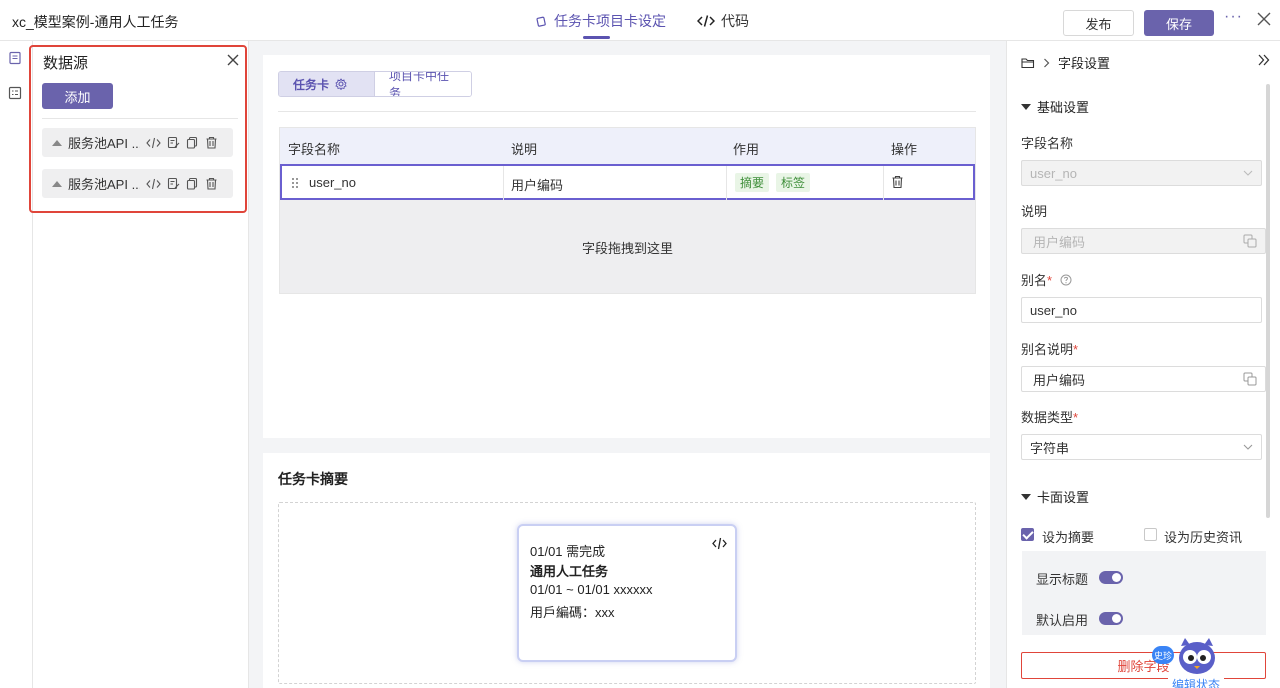 The height and width of the screenshot is (688, 1280). I want to click on preview-date-range: 01/01 ~ 01/01 xxxxxx, so click(591, 589).